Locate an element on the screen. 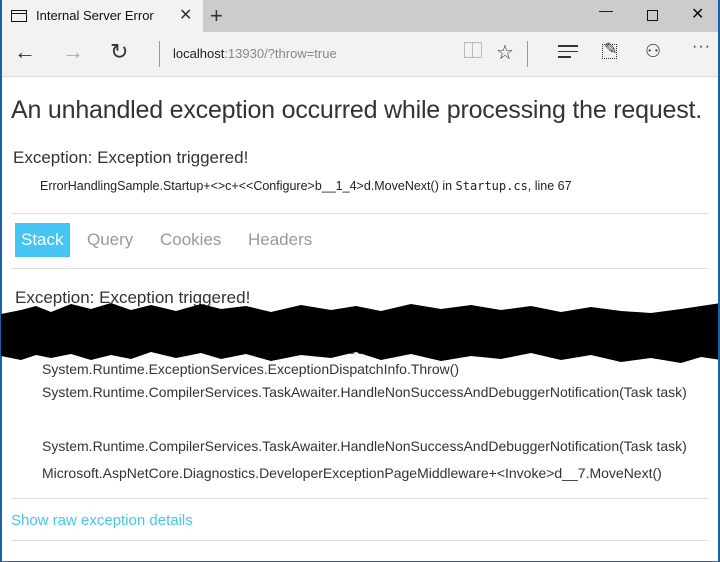 This screenshot has height=562, width=720. tab-query: Query is located at coordinates (110, 240).